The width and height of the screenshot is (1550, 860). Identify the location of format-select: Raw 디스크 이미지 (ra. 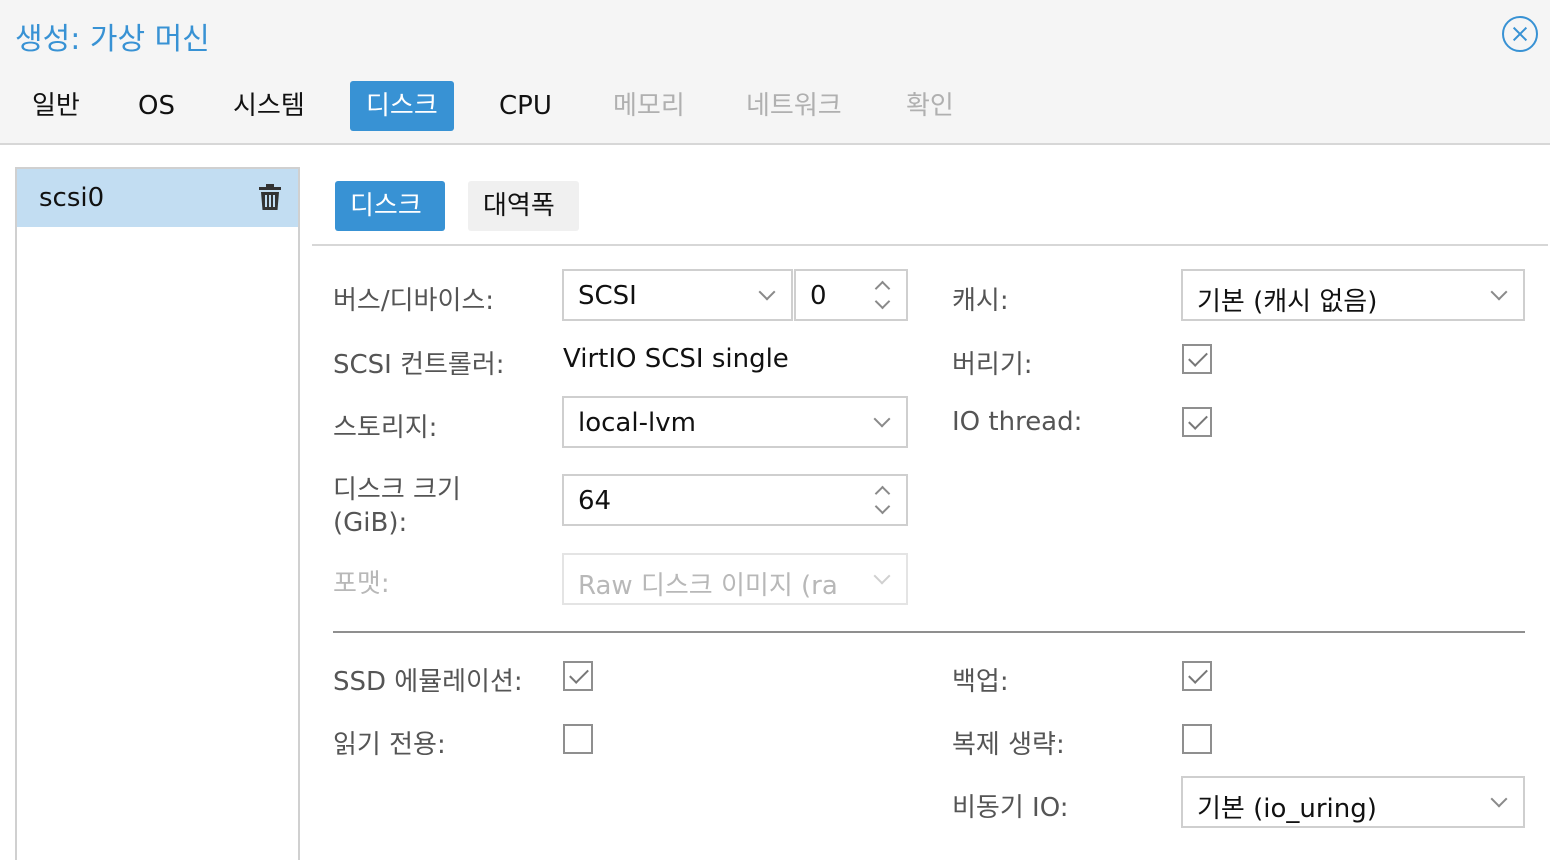
(735, 579).